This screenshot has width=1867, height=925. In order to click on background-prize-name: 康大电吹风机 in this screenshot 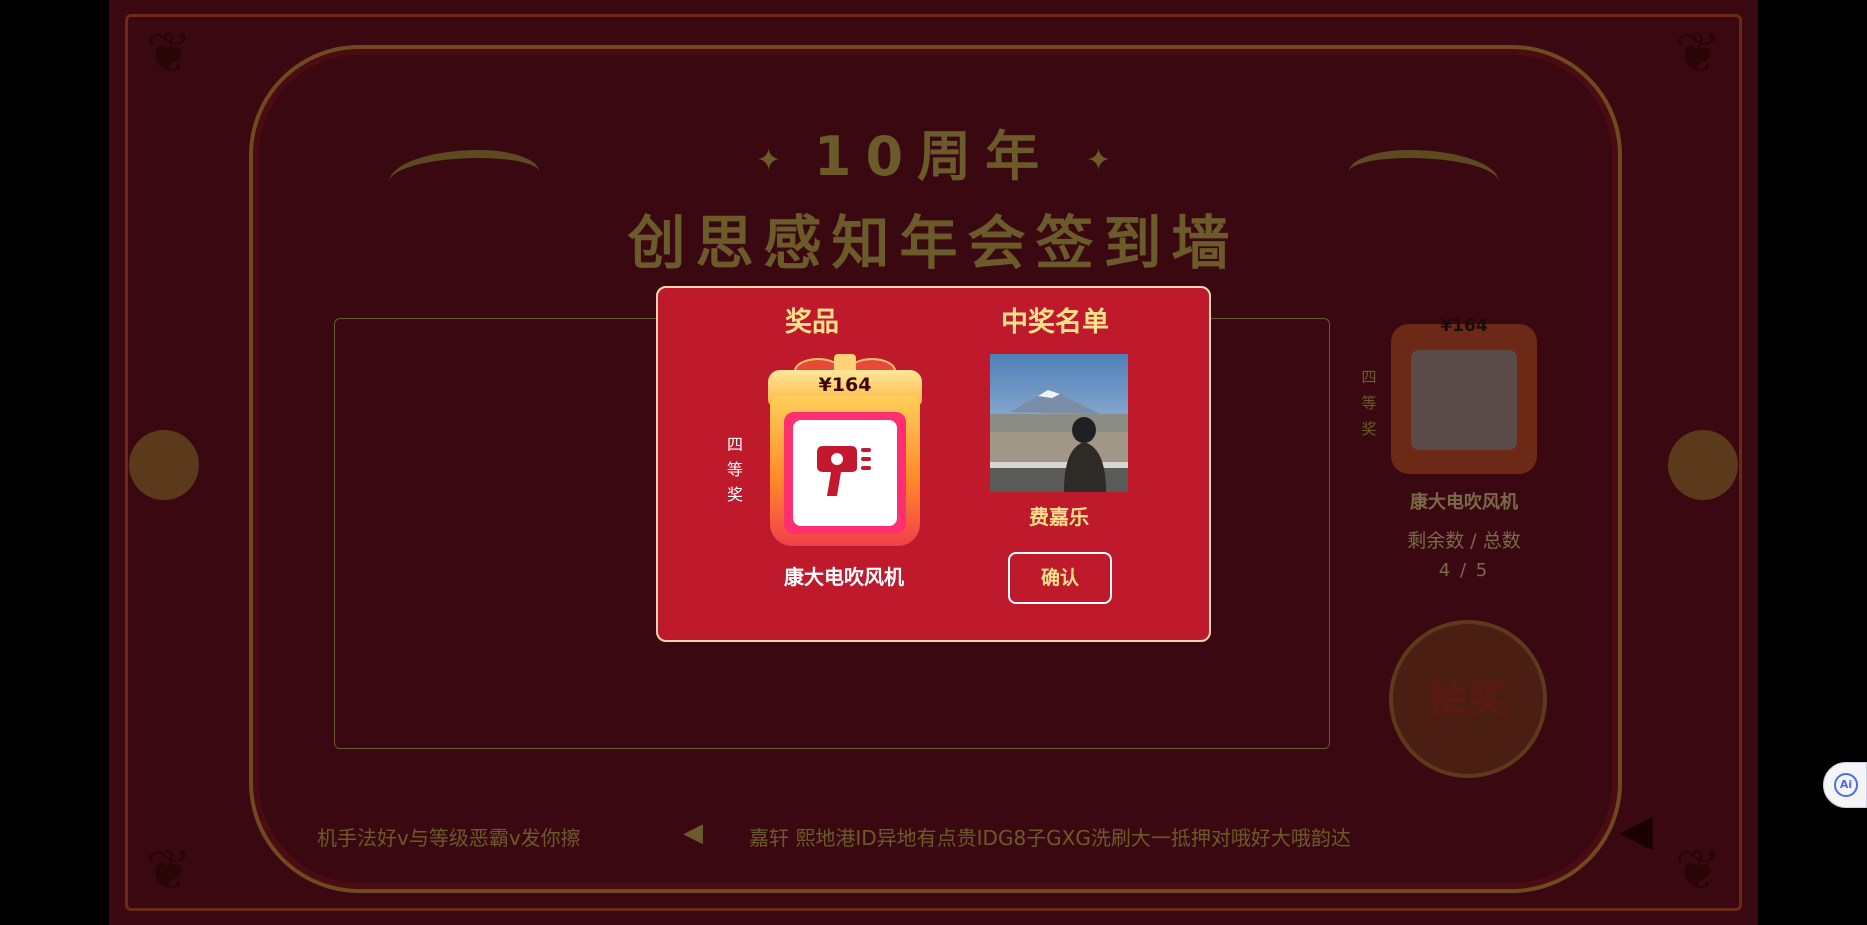, I will do `click(1464, 502)`.